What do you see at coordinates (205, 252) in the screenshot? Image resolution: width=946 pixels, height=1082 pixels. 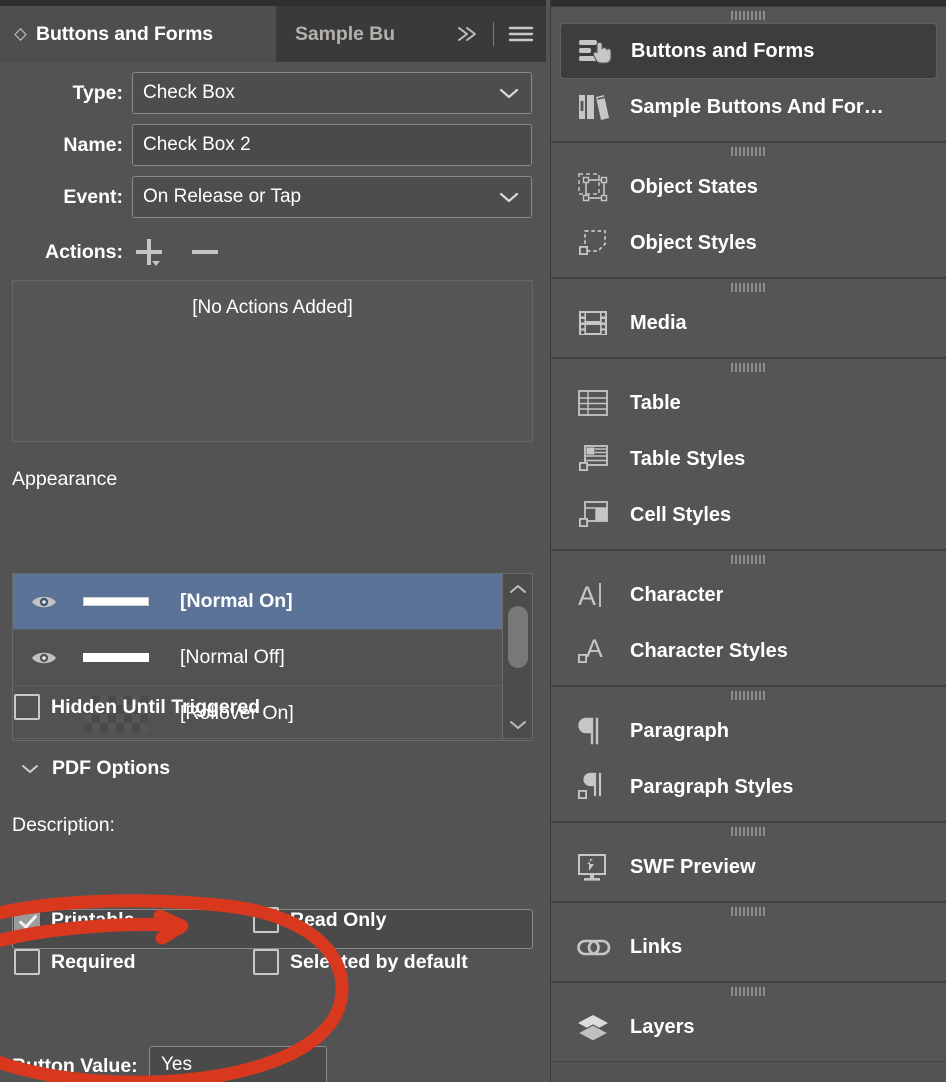 I see `minus-icon` at bounding box center [205, 252].